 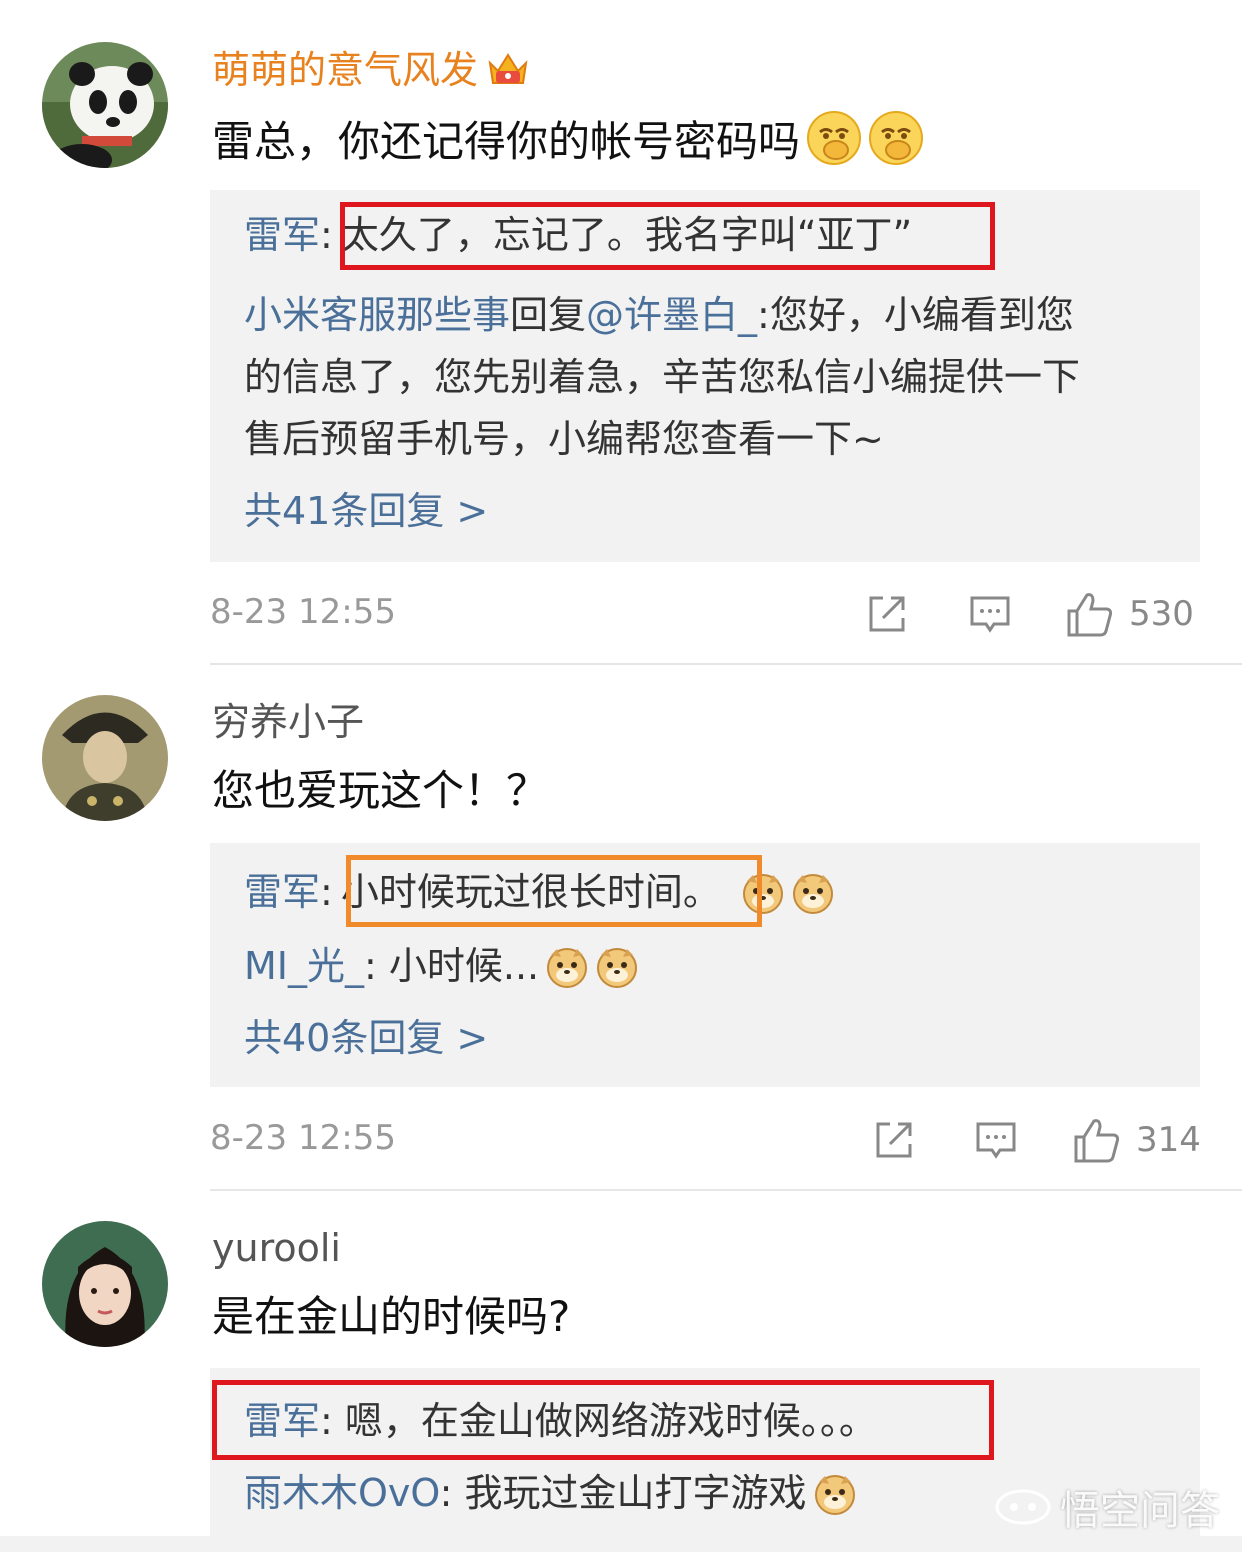 I want to click on like-count: 530, so click(x=1161, y=614).